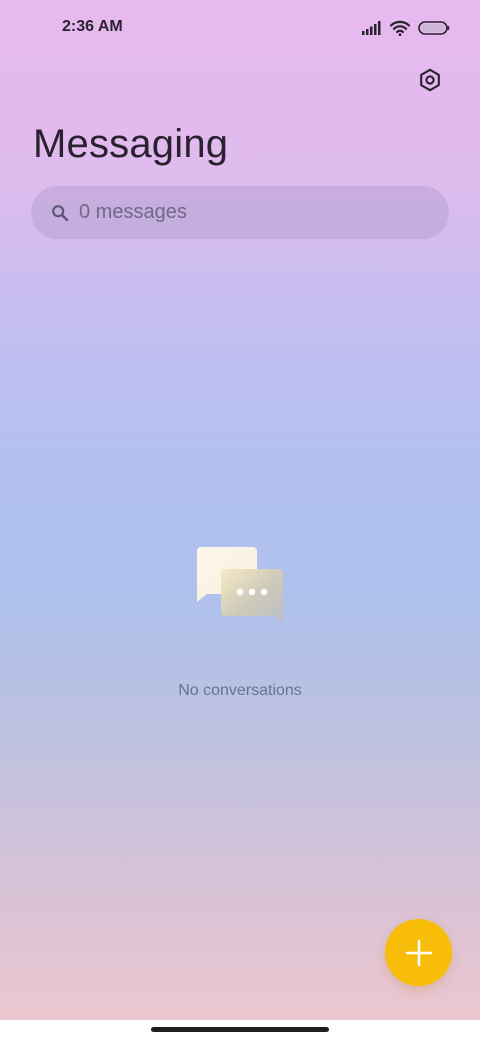 This screenshot has width=480, height=1040. What do you see at coordinates (92, 26) in the screenshot?
I see `status-time: 2:36 AM` at bounding box center [92, 26].